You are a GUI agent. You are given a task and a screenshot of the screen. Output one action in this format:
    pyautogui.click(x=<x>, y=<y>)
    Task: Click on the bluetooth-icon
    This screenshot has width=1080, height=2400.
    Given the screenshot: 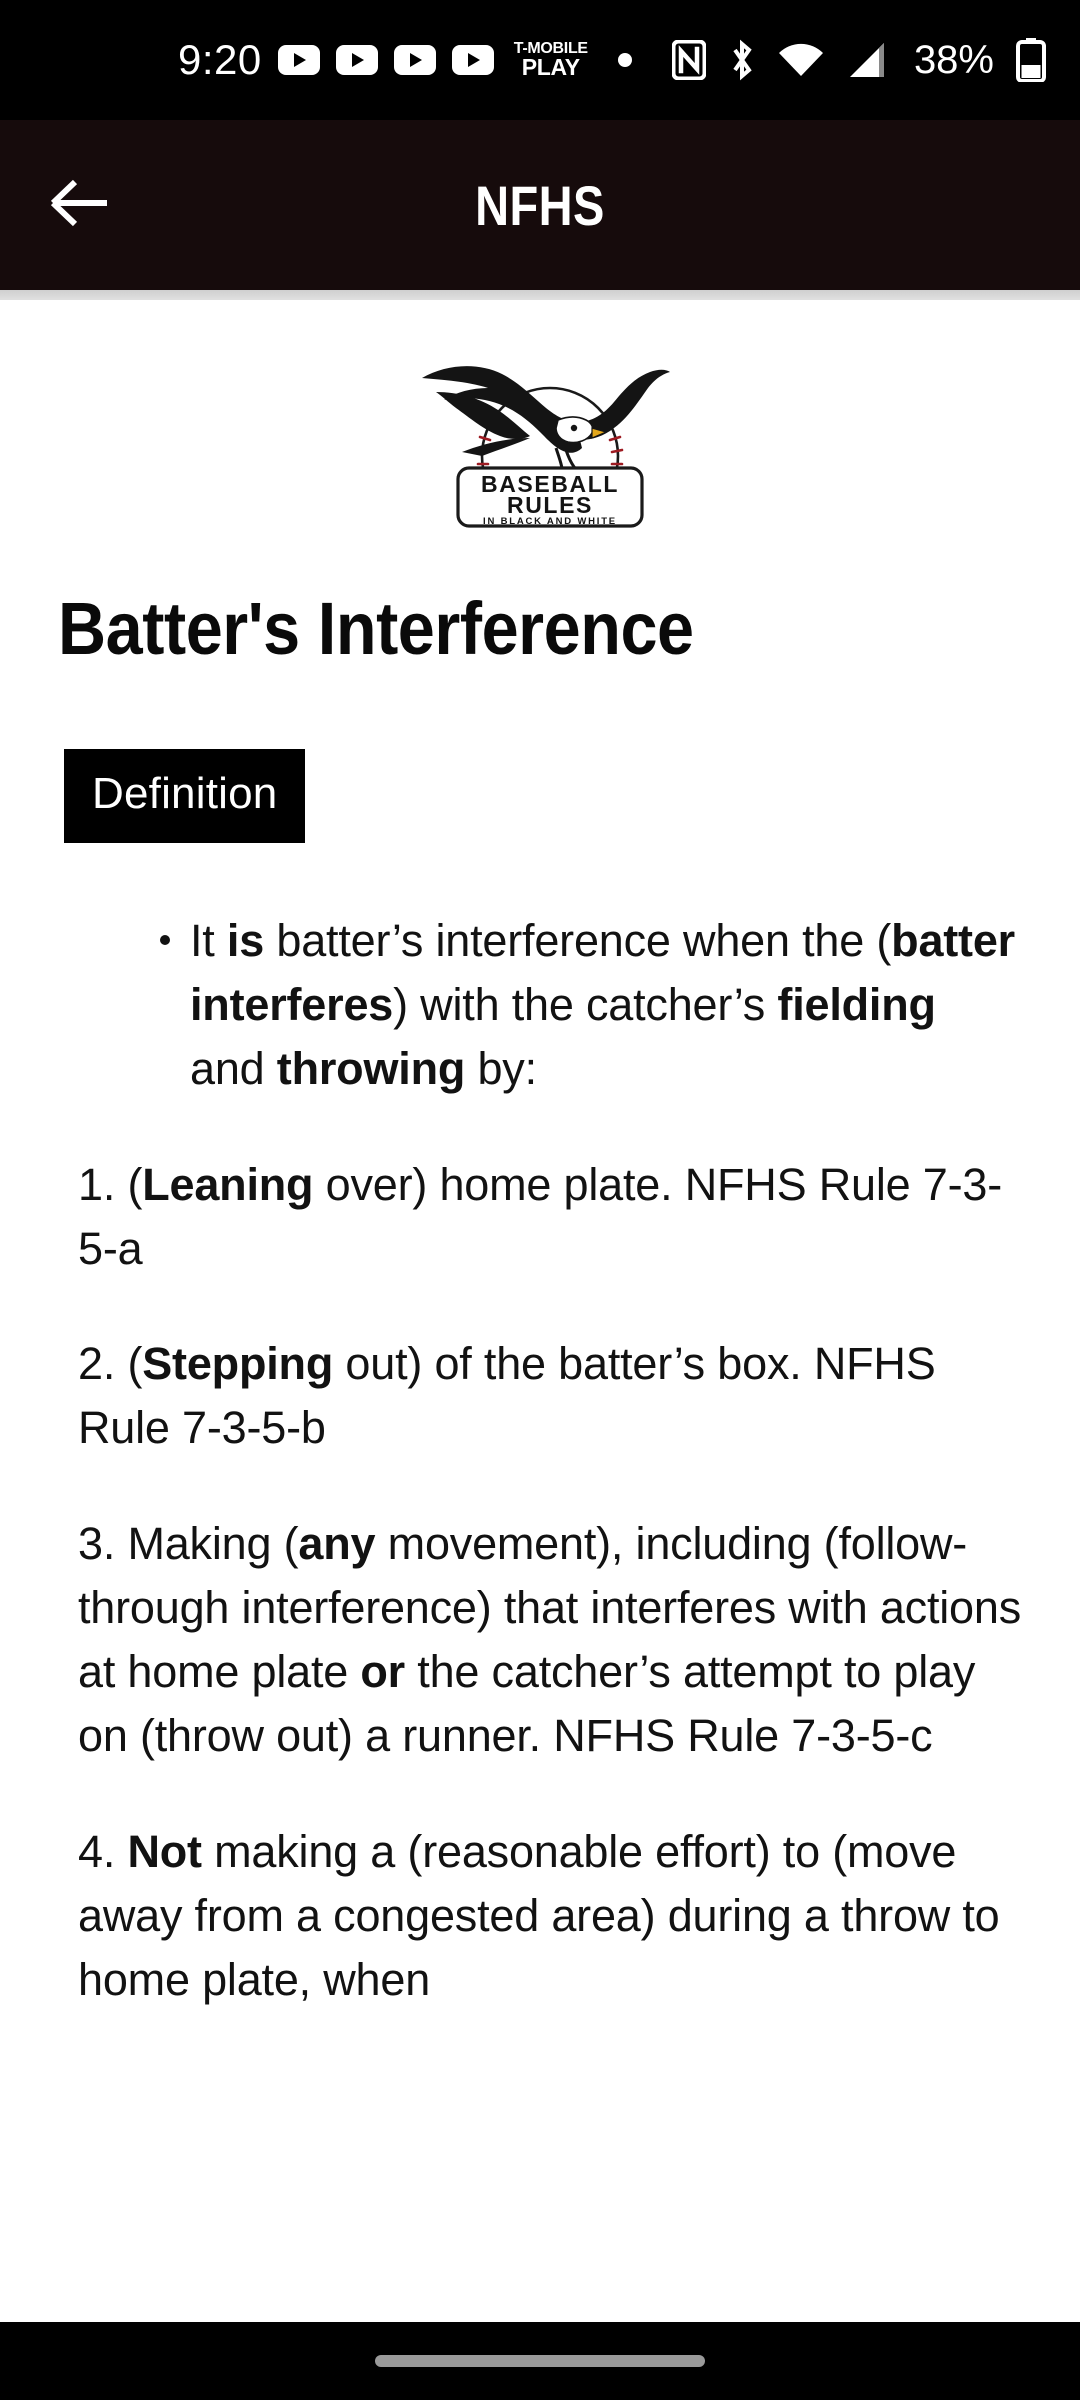 What is the action you would take?
    pyautogui.click(x=742, y=60)
    